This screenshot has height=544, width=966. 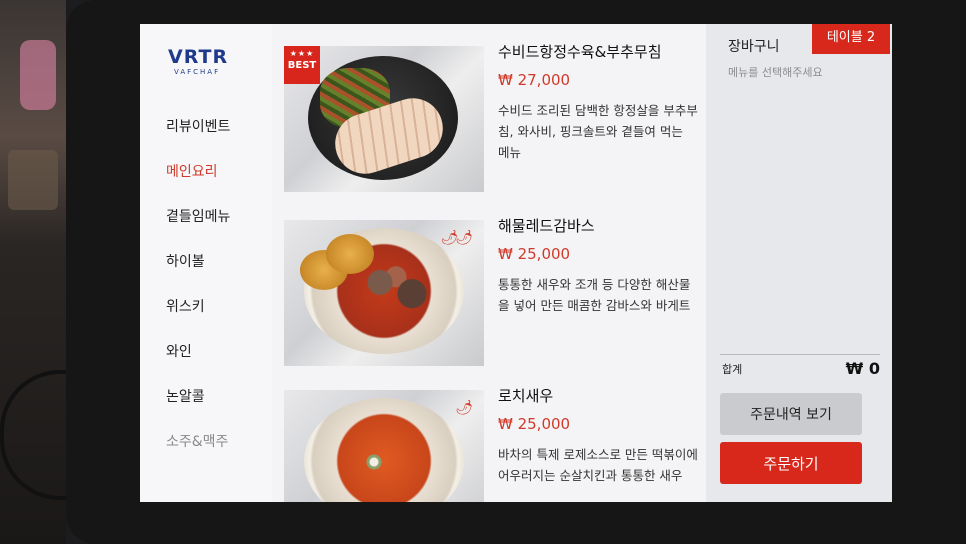 I want to click on brand-logo: VRTR VAFCHAF, so click(x=213, y=66).